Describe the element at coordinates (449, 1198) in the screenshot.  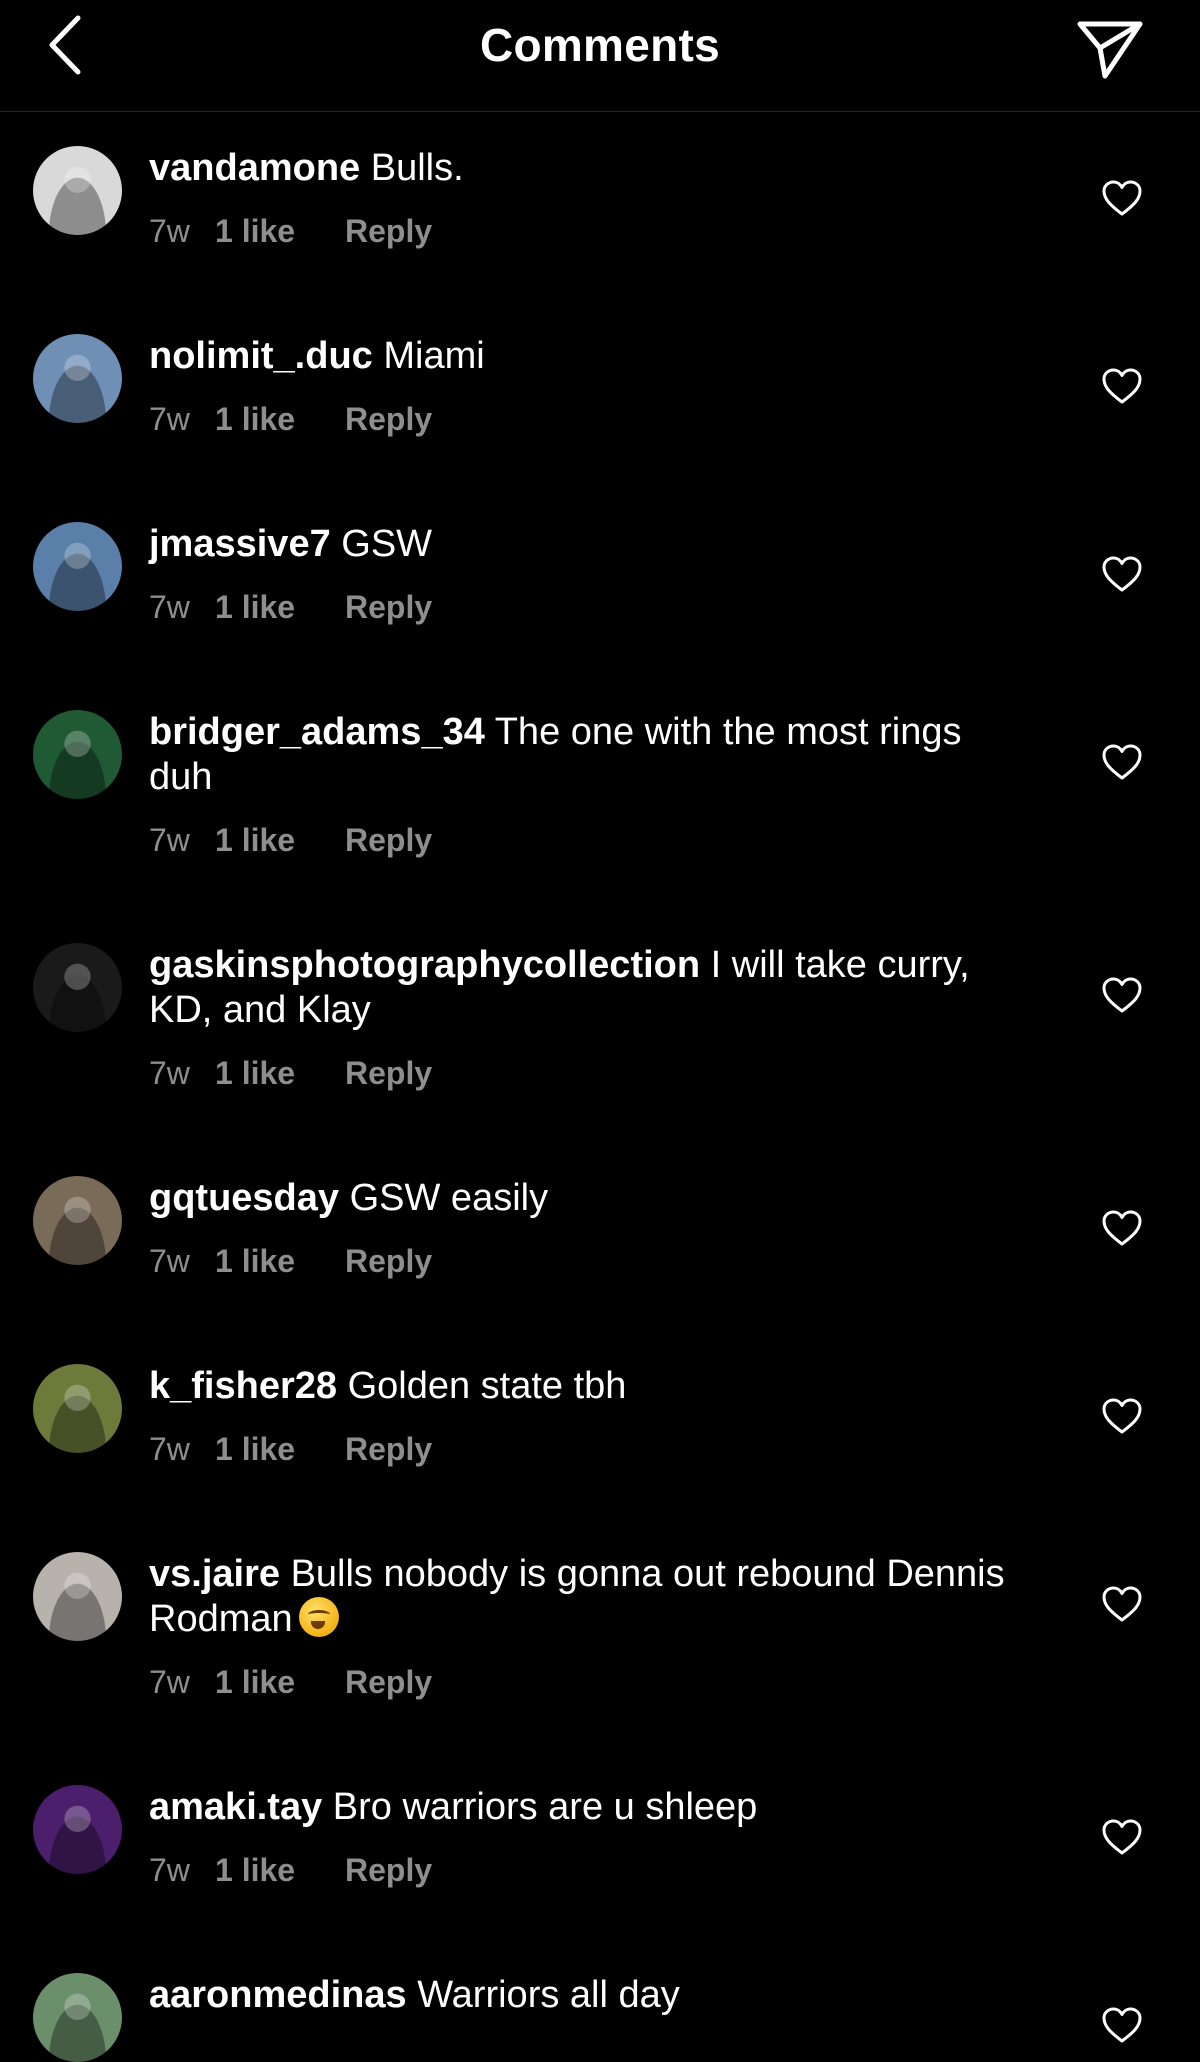
I see `comment-content: GSW easily` at that location.